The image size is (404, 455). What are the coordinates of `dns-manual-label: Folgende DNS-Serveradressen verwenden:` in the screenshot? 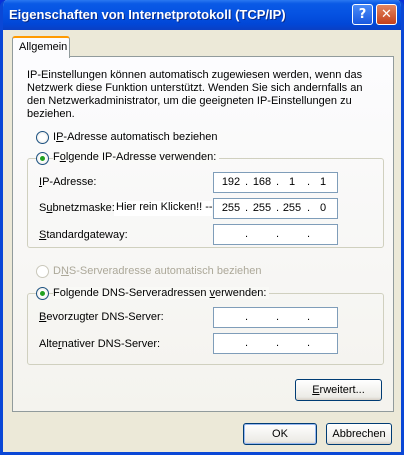 It's located at (161, 293).